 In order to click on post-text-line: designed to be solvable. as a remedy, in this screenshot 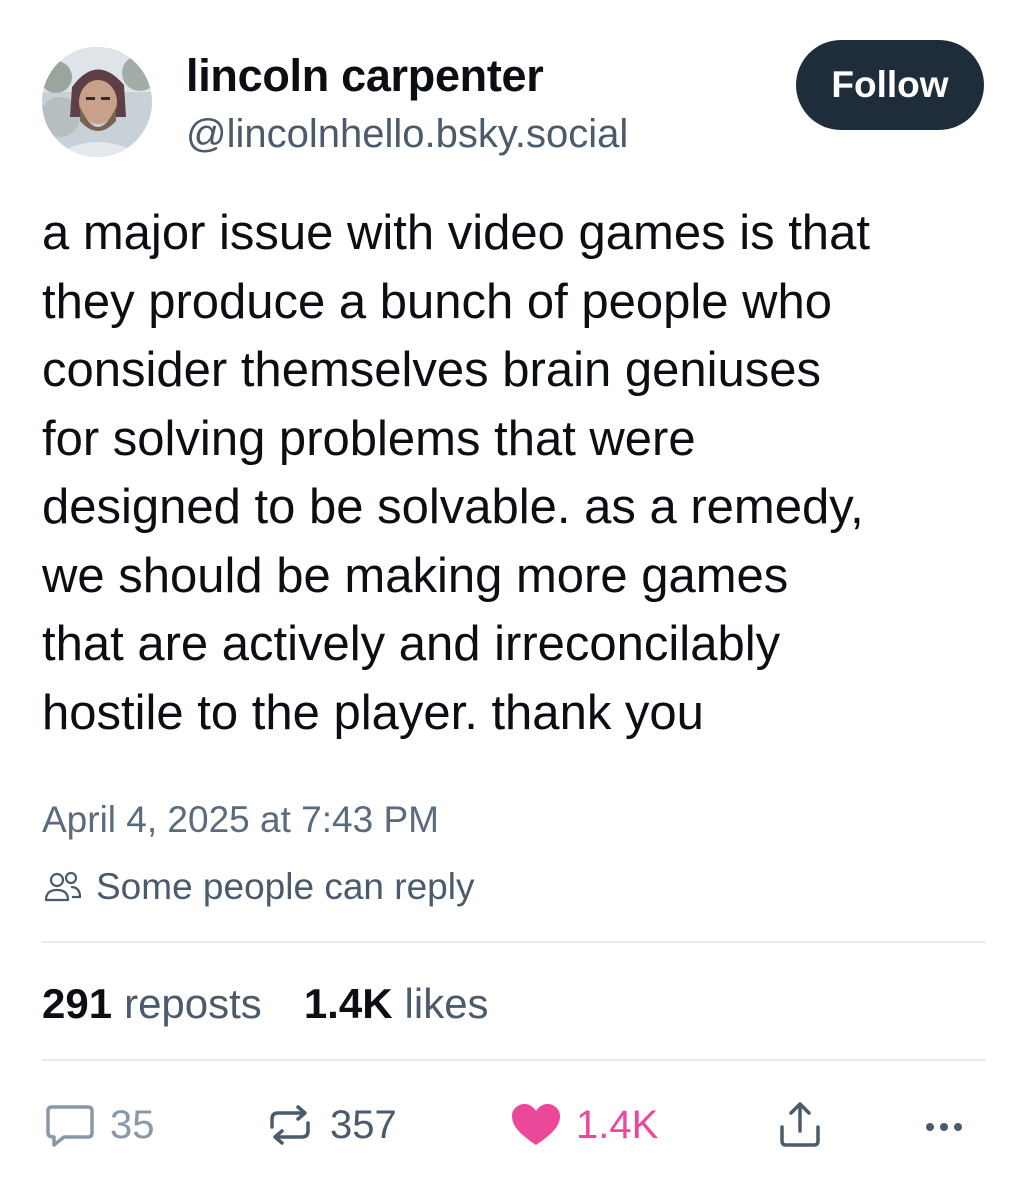, I will do `click(453, 507)`.